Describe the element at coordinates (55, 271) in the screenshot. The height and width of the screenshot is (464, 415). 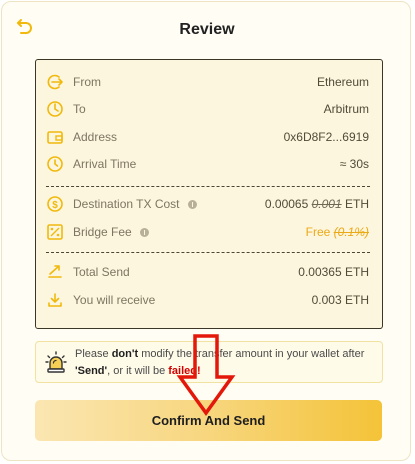
I see `send-arrow-icon` at that location.